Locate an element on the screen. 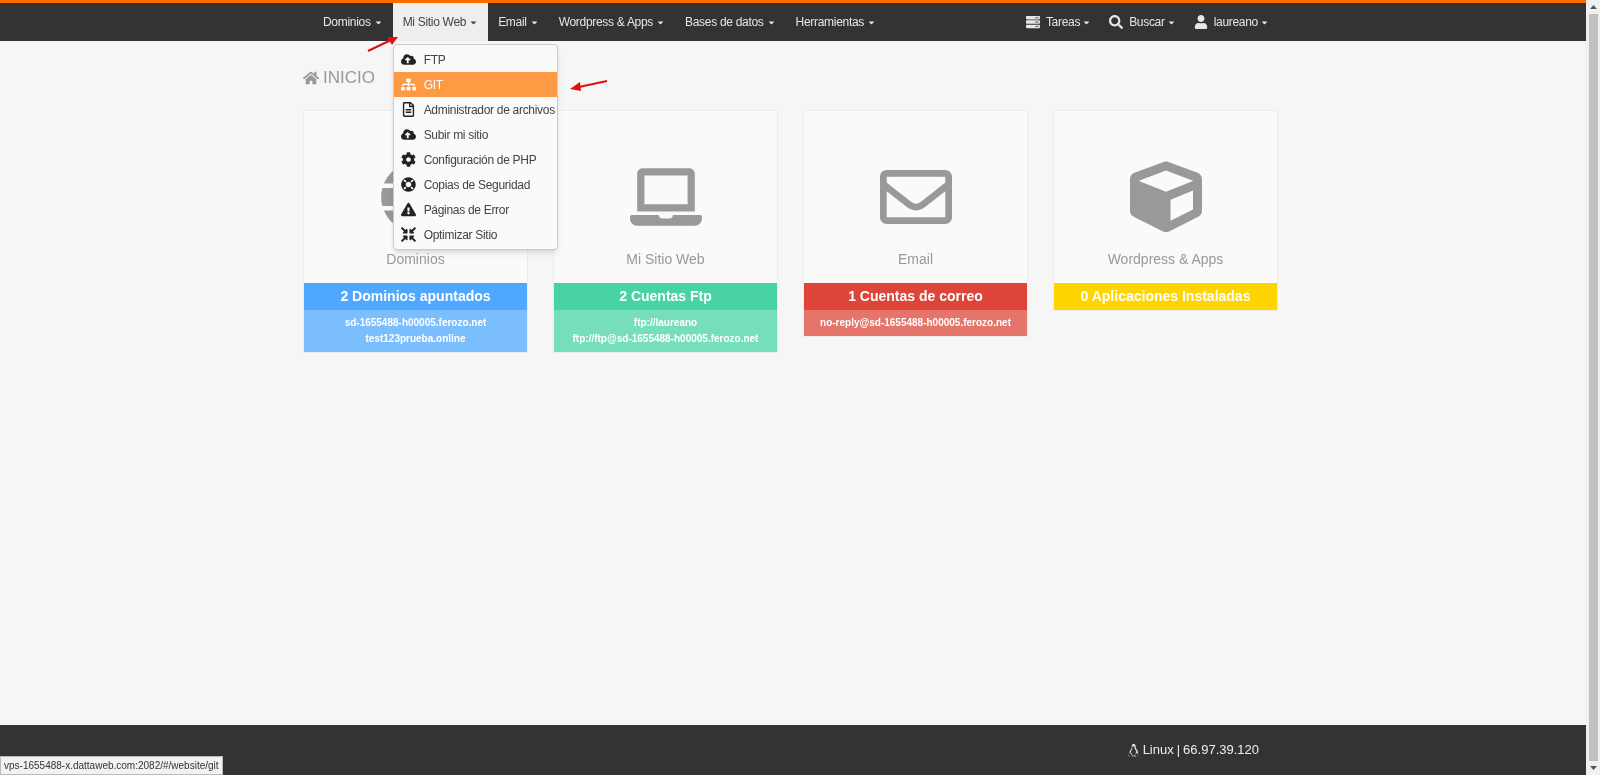 Image resolution: width=1600 pixels, height=775 pixels. card-header: 2 Dominios apuntados is located at coordinates (415, 296).